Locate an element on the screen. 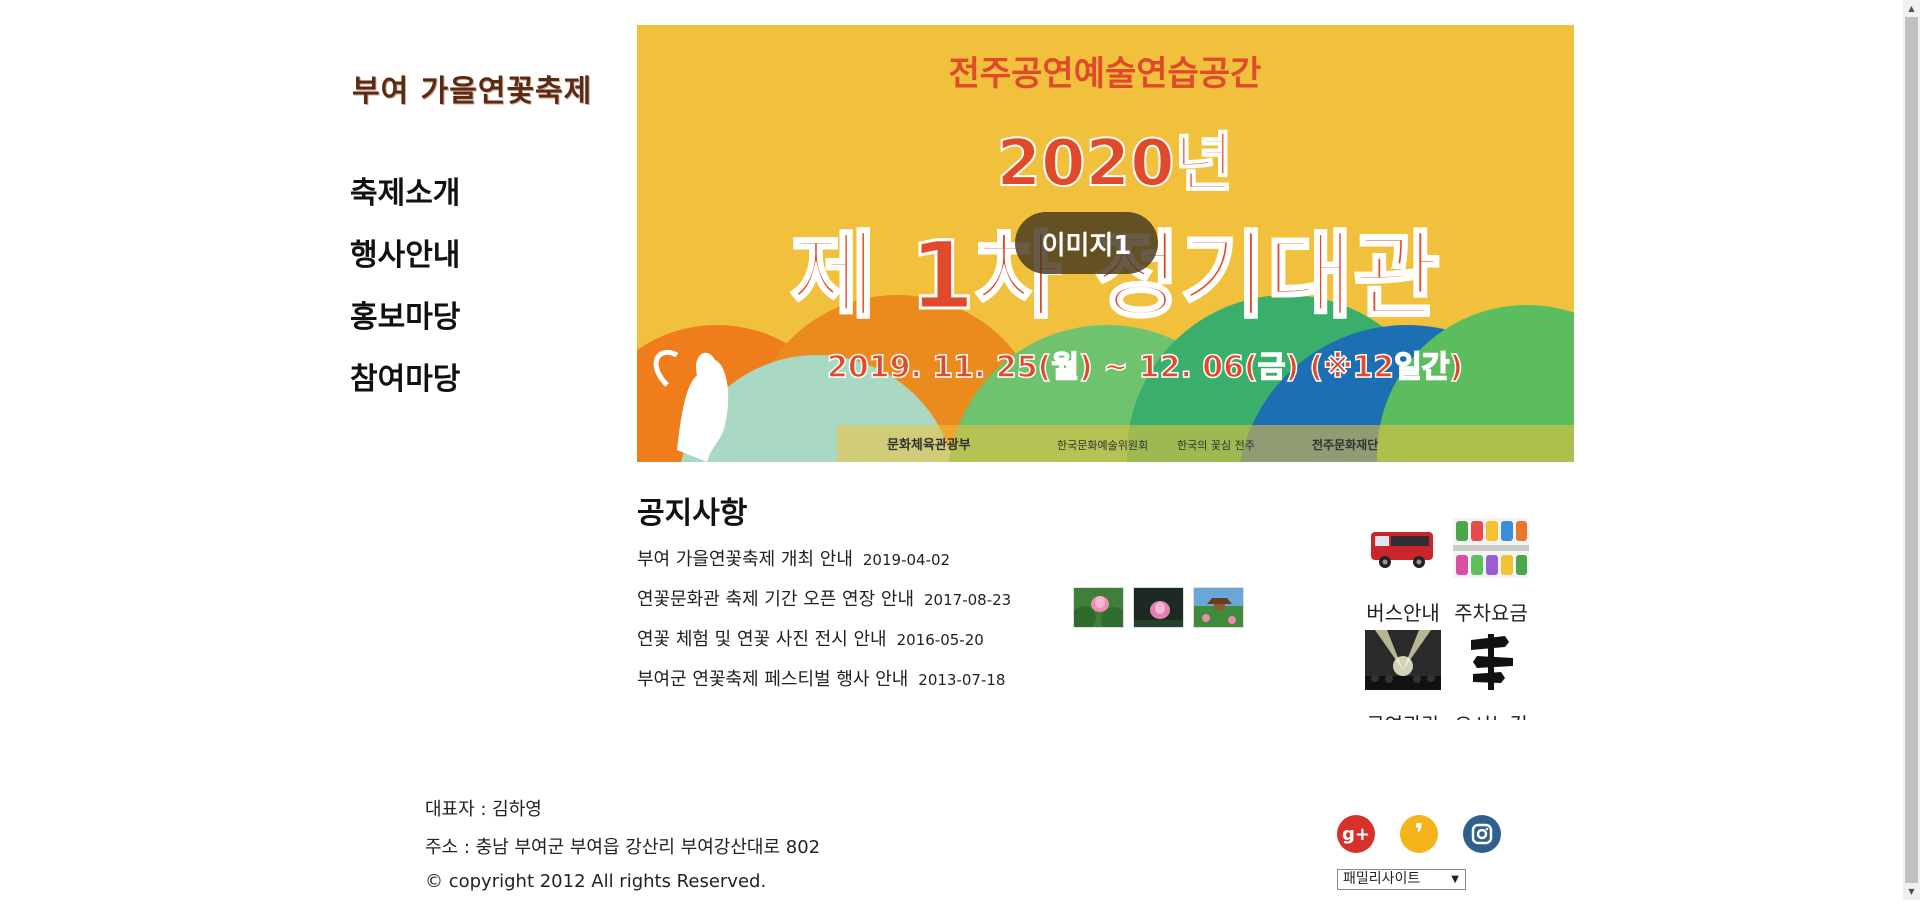  quick-link-directions: 오시는길 is located at coordinates (1491, 674).